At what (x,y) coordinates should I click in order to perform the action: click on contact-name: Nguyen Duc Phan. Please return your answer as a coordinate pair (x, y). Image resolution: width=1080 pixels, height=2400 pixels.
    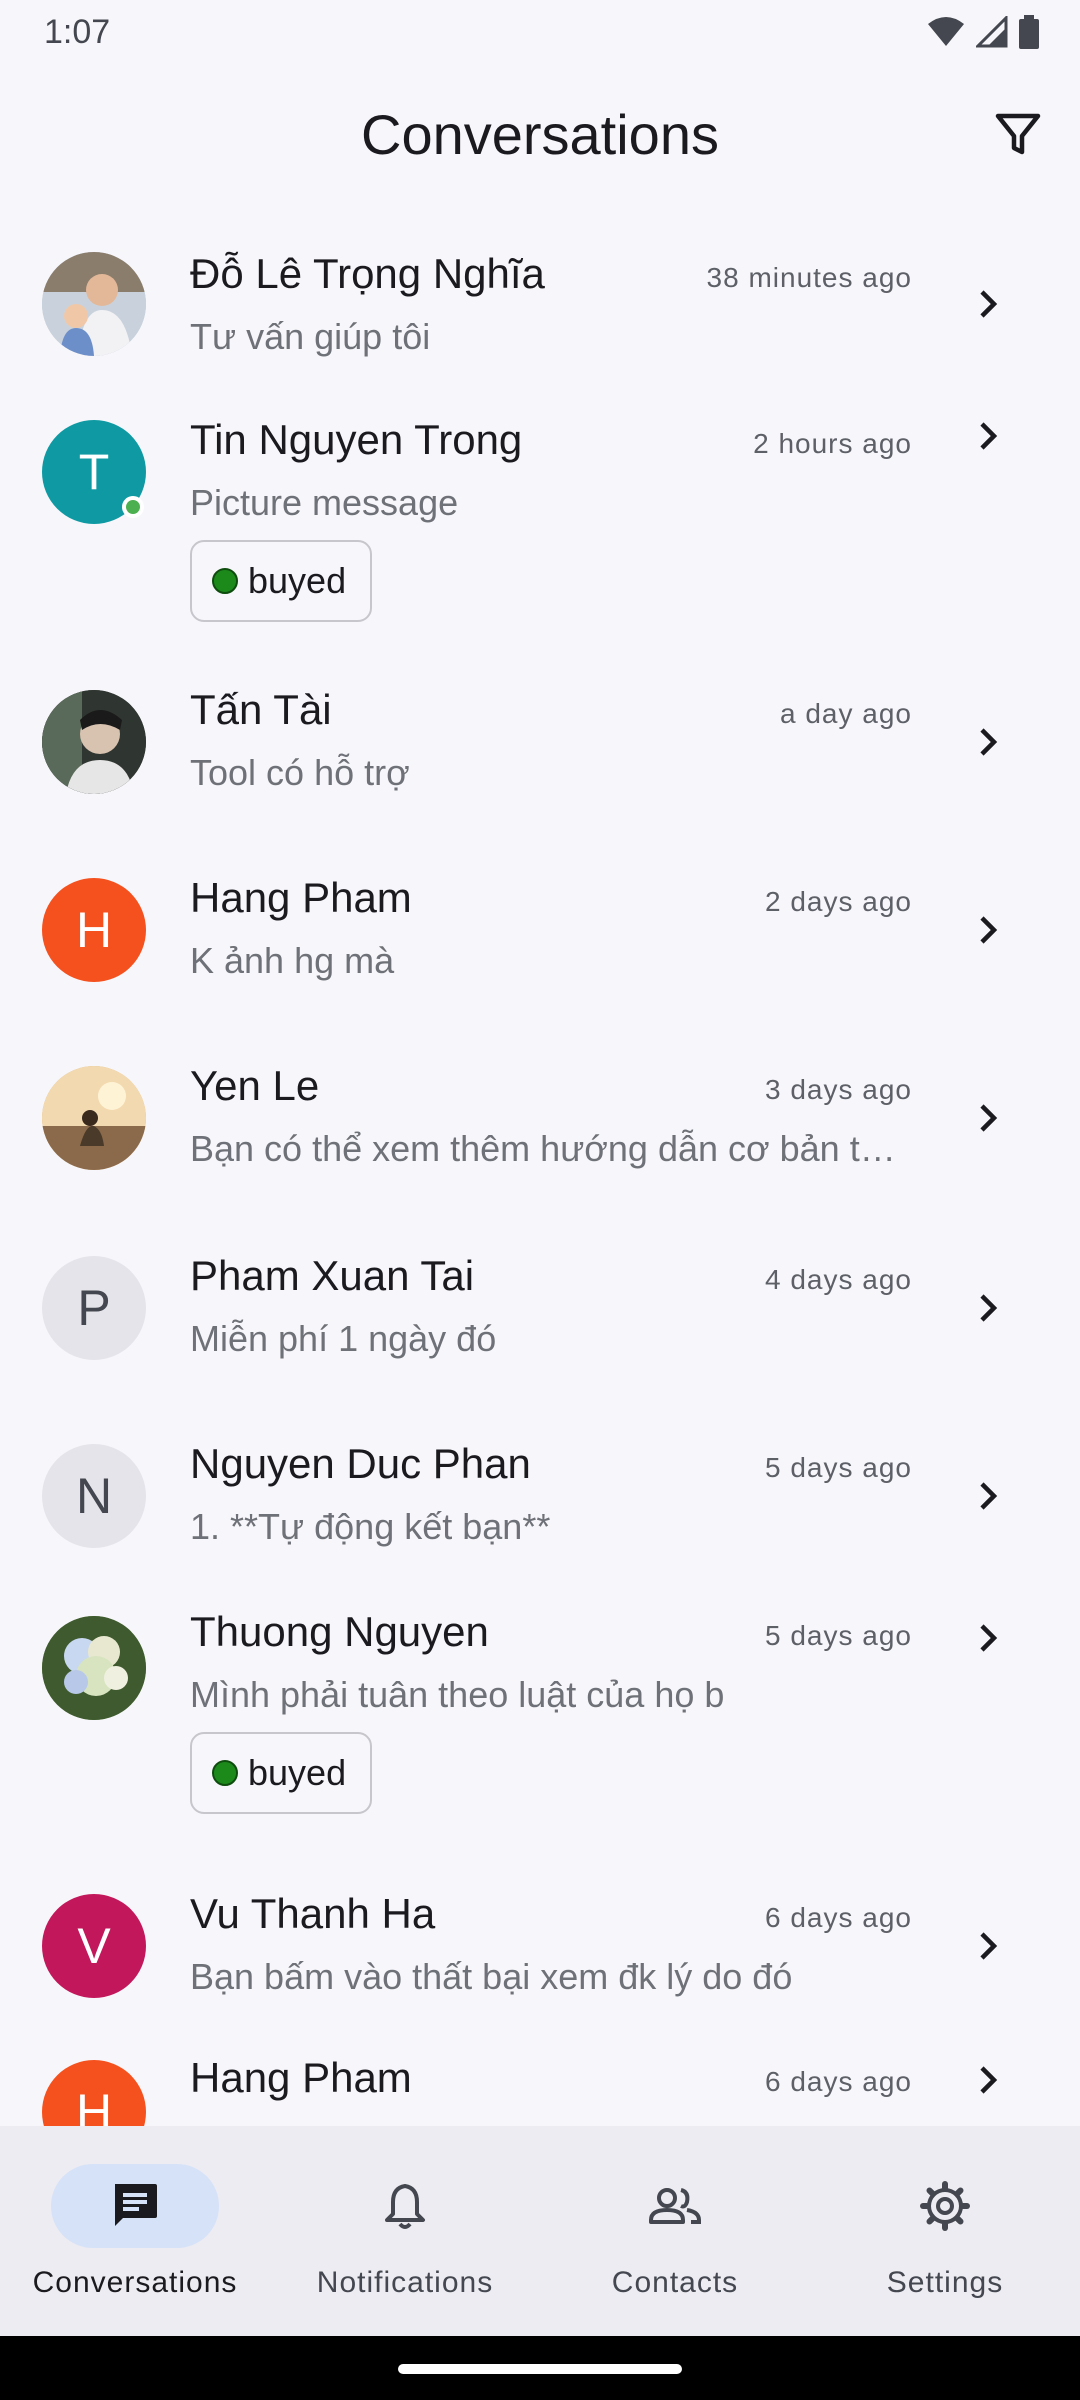
    Looking at the image, I should click on (360, 1463).